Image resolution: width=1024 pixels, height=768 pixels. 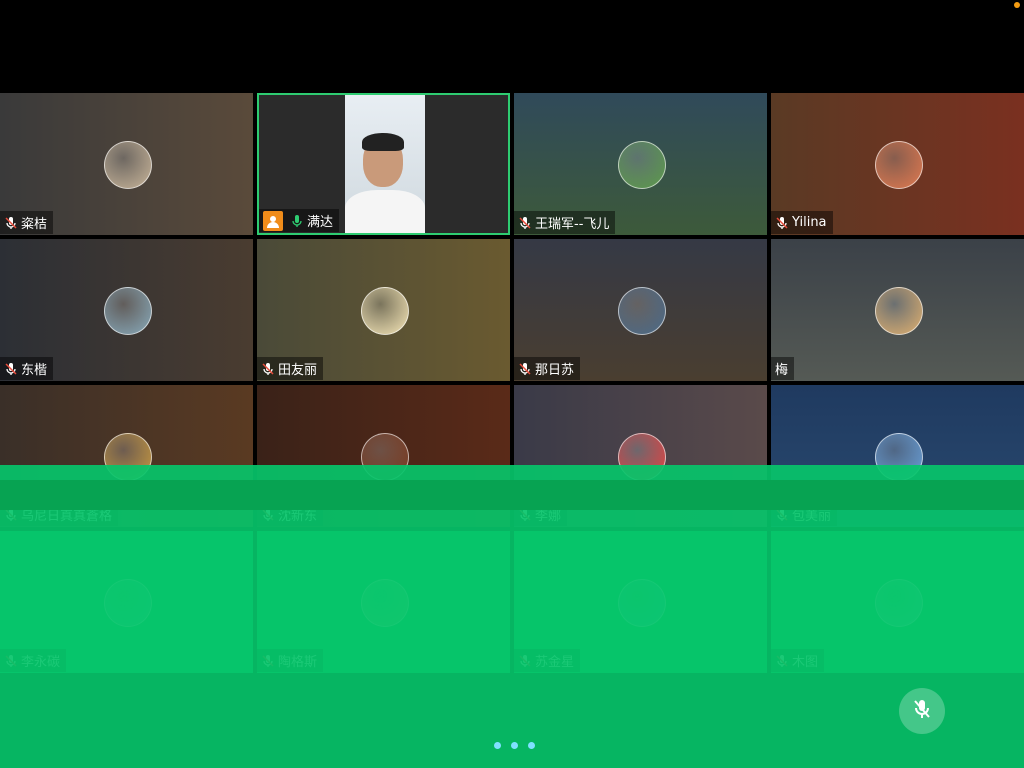 What do you see at coordinates (555, 370) in the screenshot?
I see `participant-name: 那日苏` at bounding box center [555, 370].